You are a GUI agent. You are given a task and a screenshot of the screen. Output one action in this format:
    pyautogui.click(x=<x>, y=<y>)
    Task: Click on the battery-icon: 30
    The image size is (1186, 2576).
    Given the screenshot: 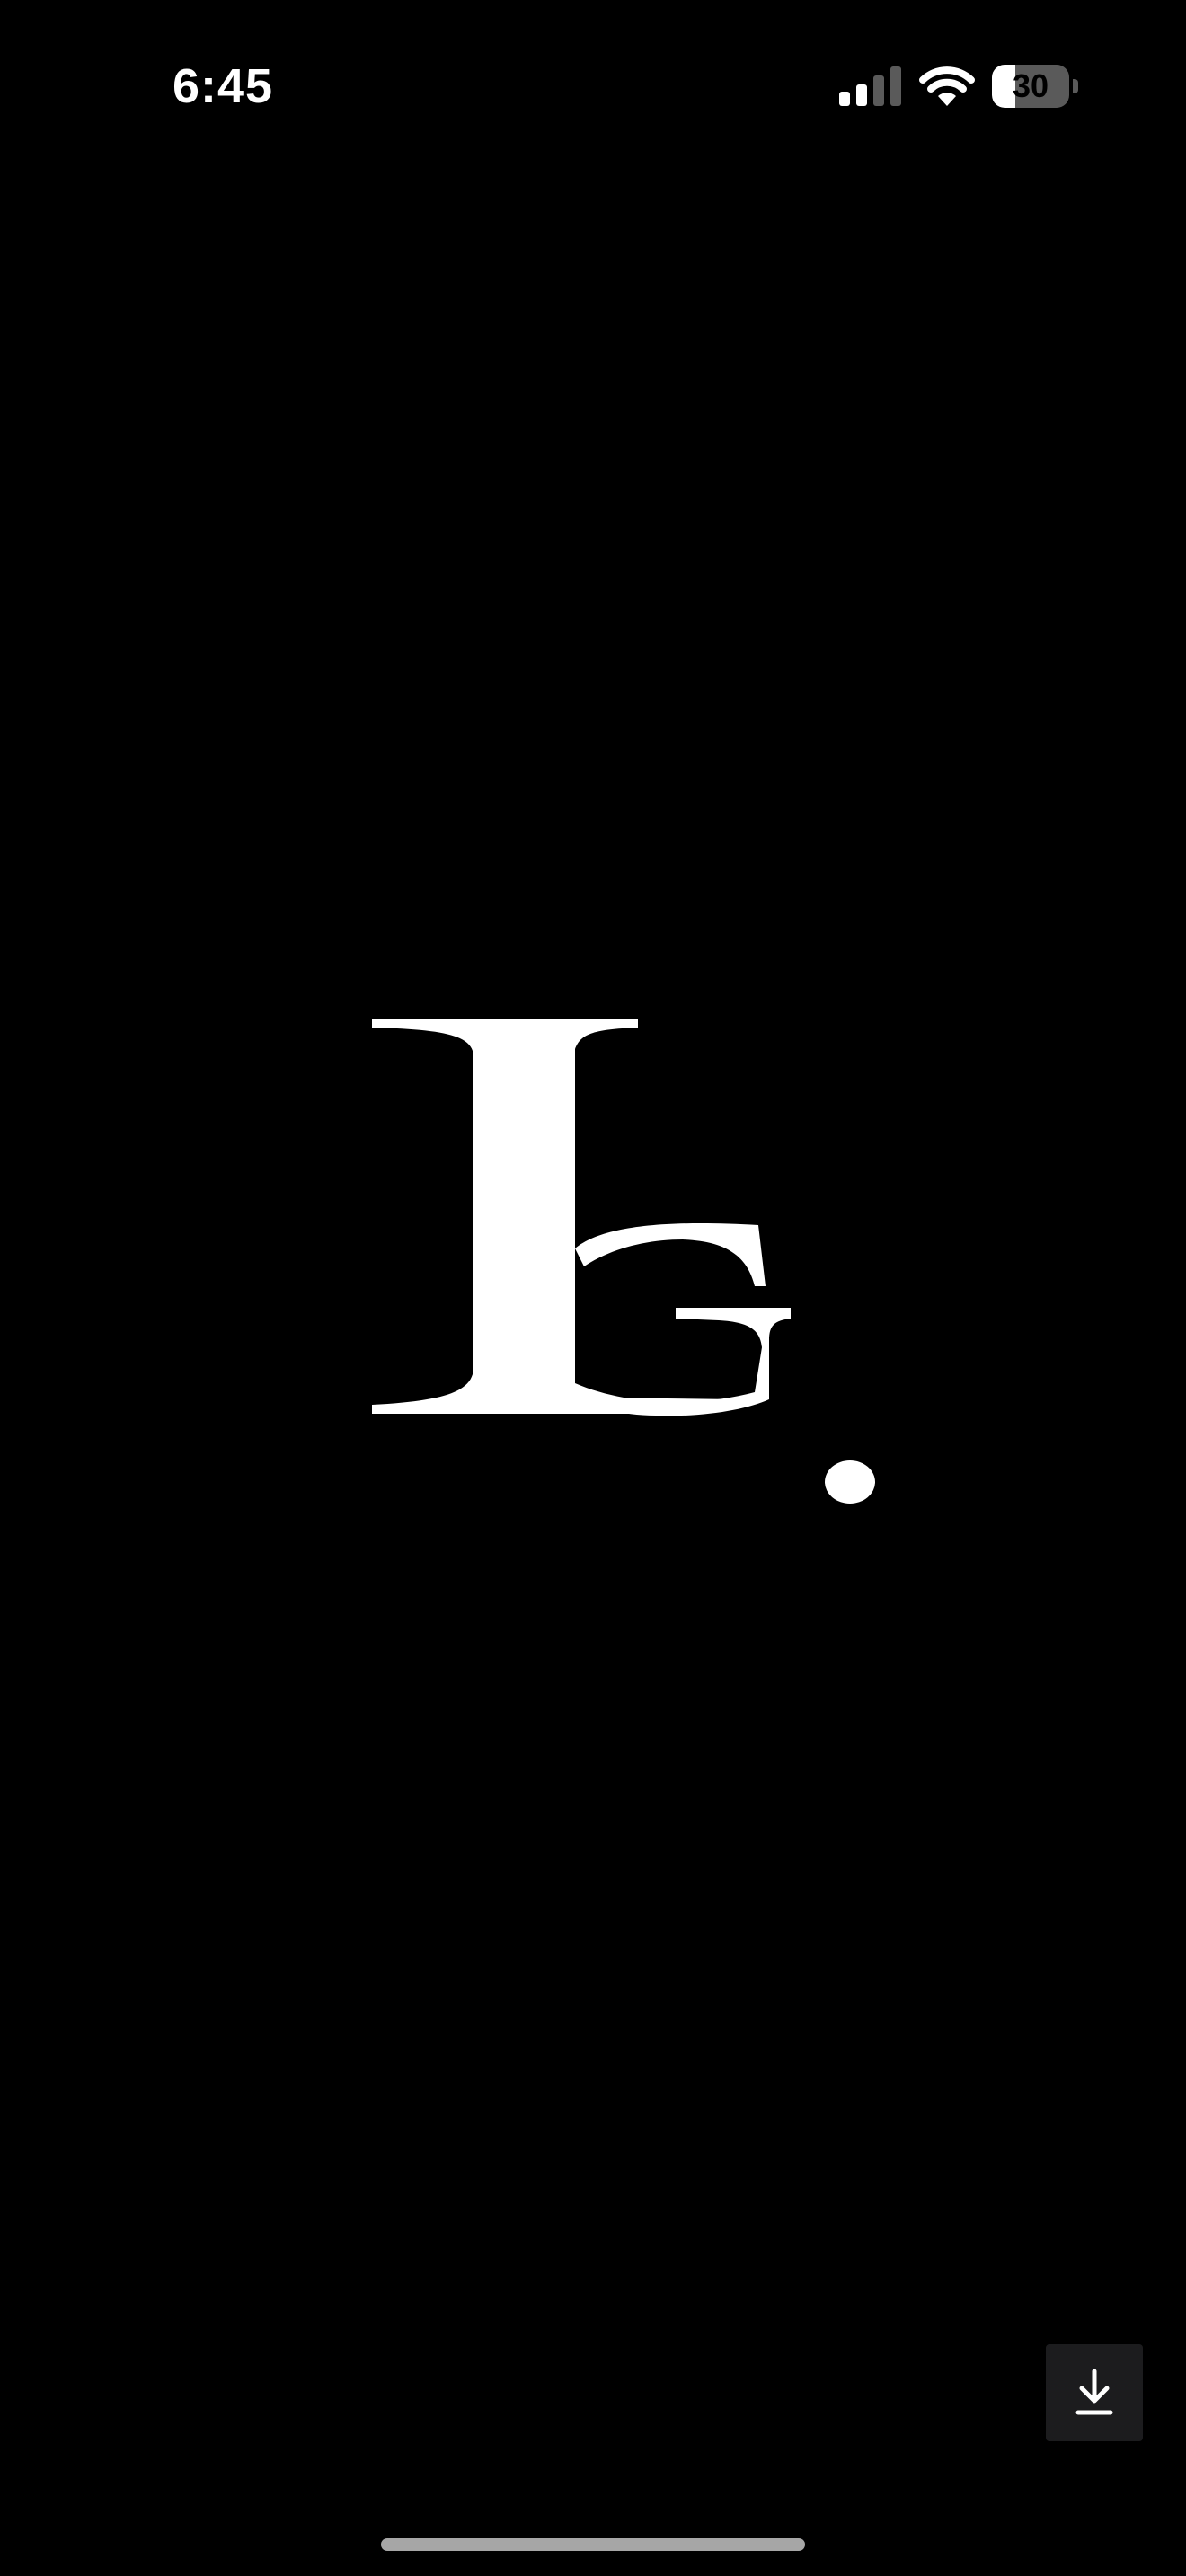 What is the action you would take?
    pyautogui.click(x=1035, y=86)
    